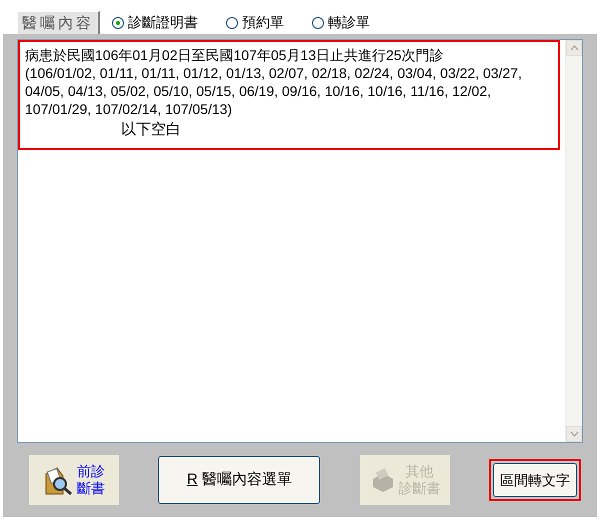  What do you see at coordinates (263, 22) in the screenshot?
I see `radio-label: 預約單` at bounding box center [263, 22].